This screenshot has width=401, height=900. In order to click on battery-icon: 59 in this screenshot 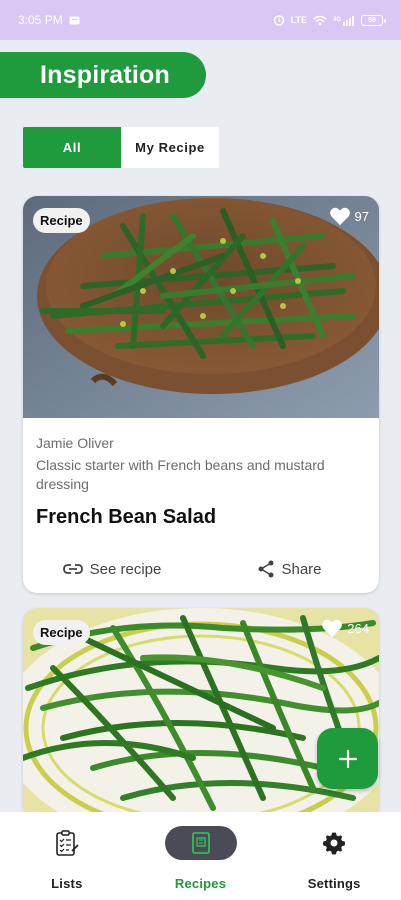, I will do `click(373, 20)`.